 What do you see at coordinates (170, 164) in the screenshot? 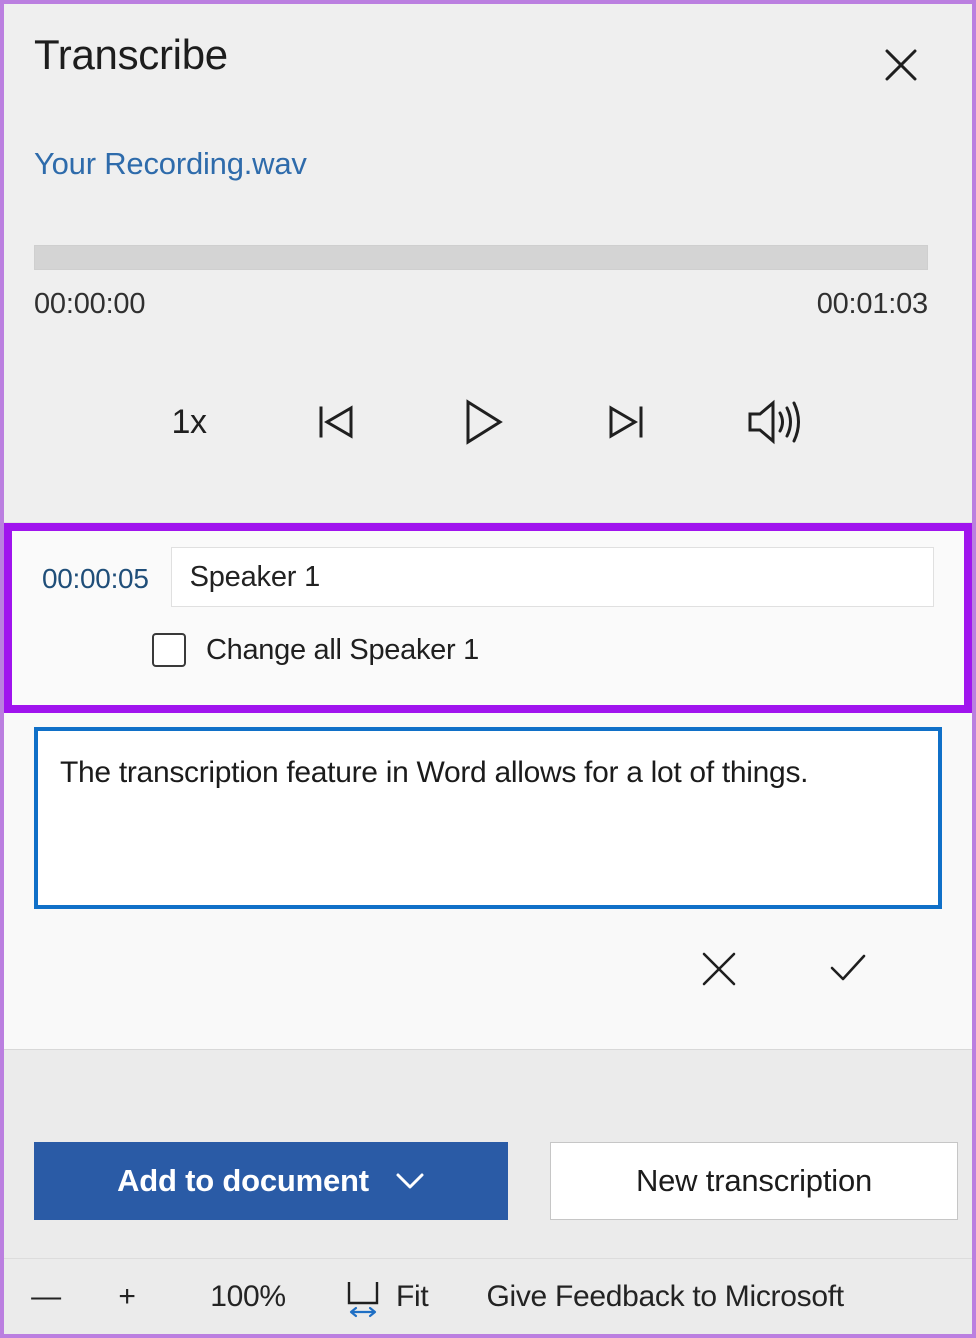
I see `audio-file-link: Your Recording.wav` at bounding box center [170, 164].